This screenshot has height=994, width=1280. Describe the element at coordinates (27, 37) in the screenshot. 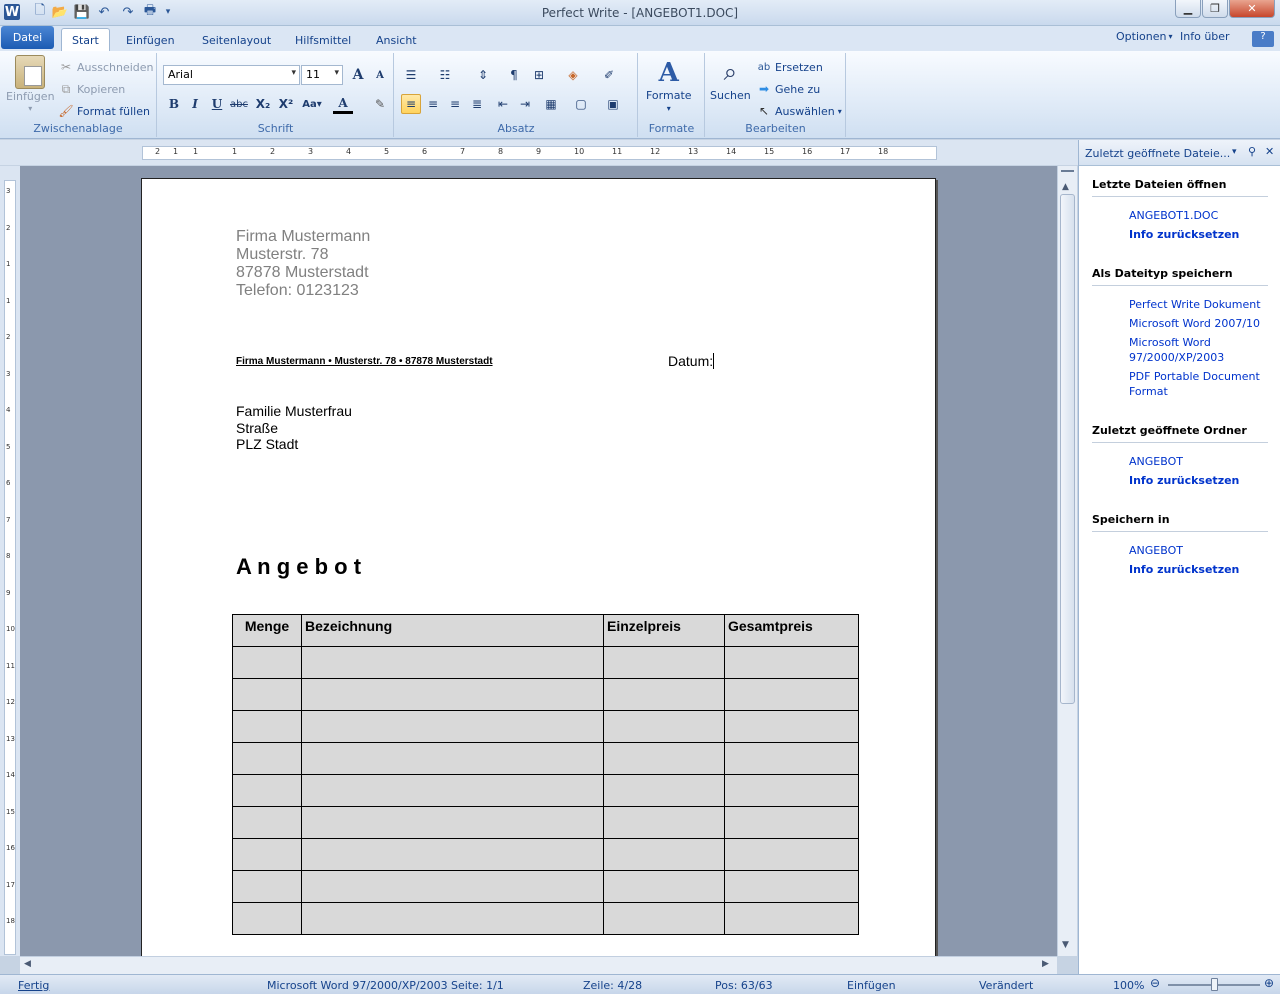

I see `file-menu-button: Datei` at that location.